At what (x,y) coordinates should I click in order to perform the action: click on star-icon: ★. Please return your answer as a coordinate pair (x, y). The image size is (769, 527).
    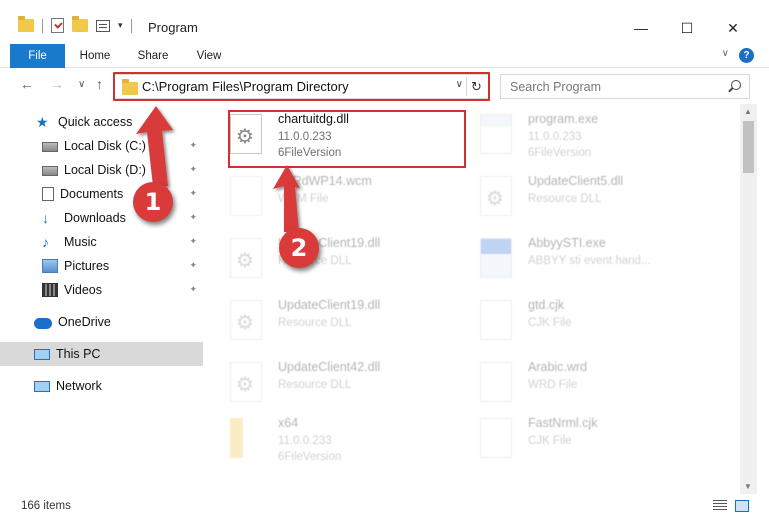
    Looking at the image, I should click on (42, 122).